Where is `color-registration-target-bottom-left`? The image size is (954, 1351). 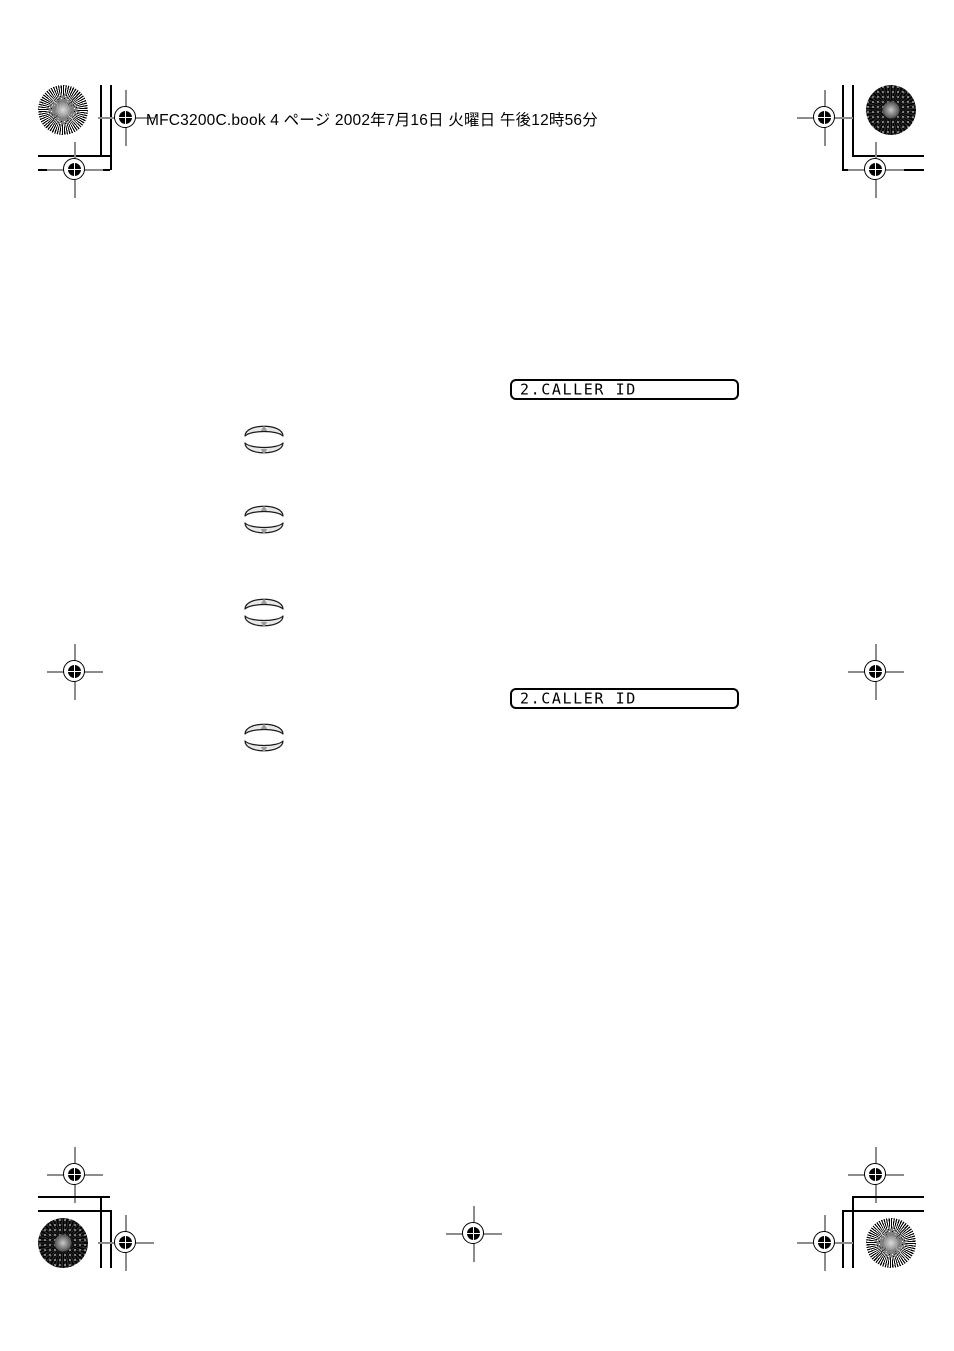
color-registration-target-bottom-left is located at coordinates (63, 1243).